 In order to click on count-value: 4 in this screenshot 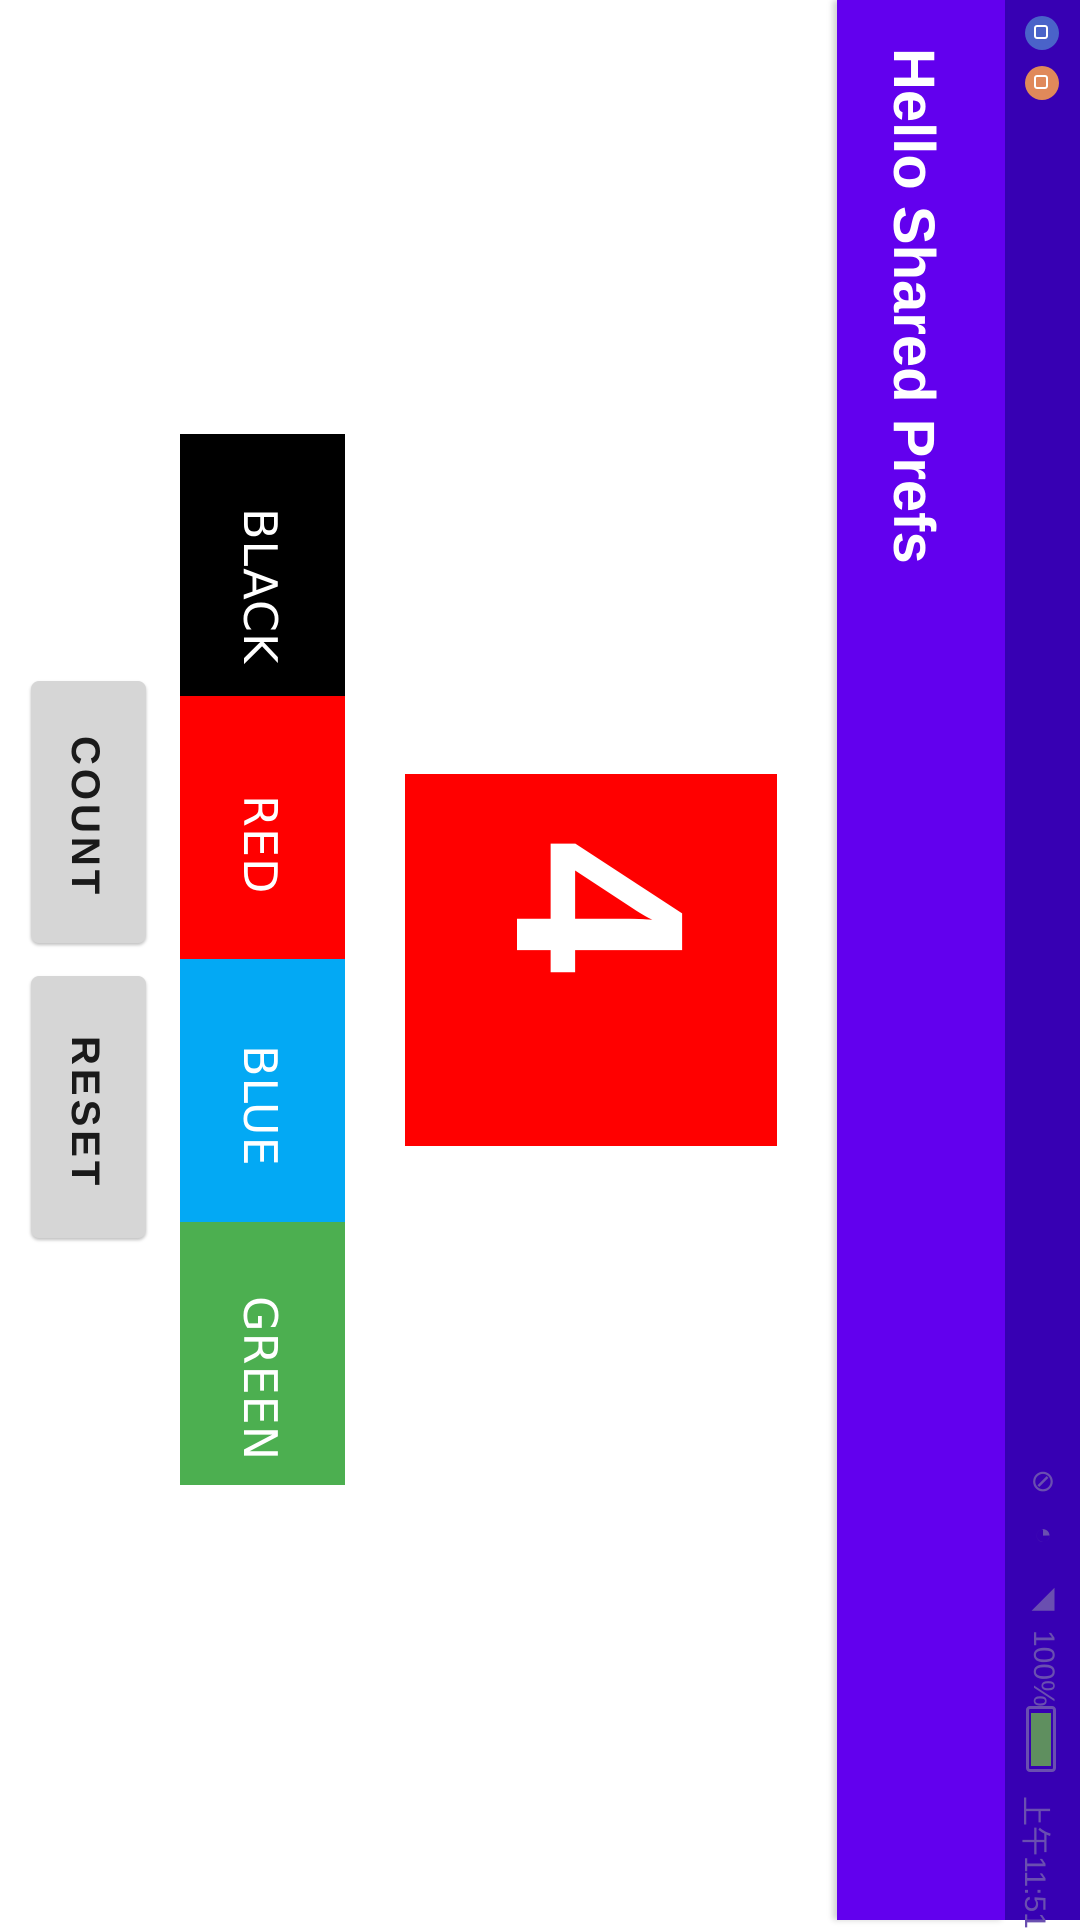, I will do `click(600, 907)`.